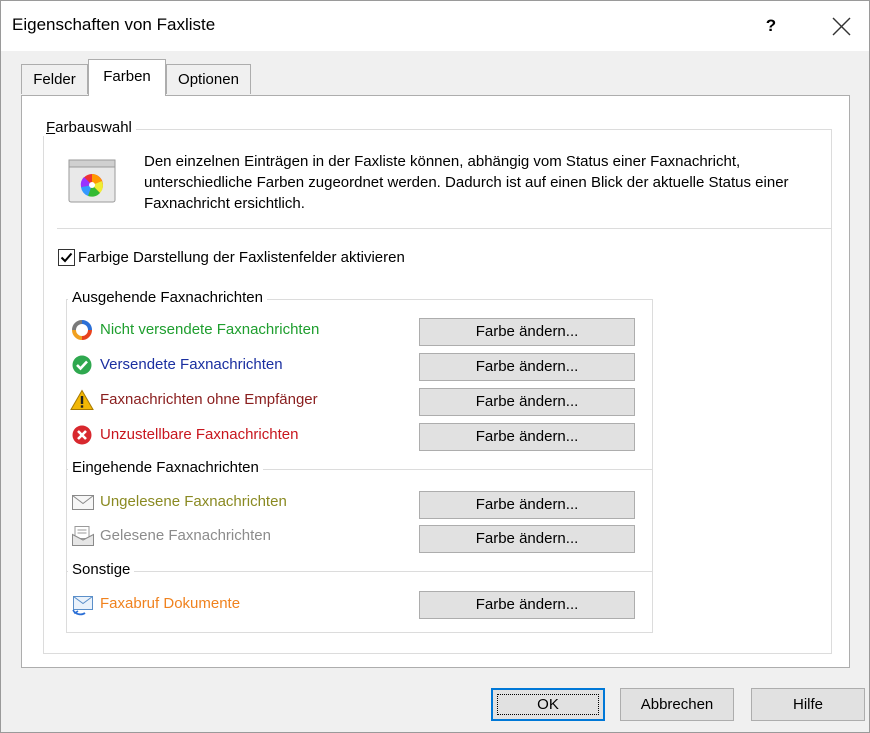  Describe the element at coordinates (771, 26) in the screenshot. I see `help-icon: ?` at that location.